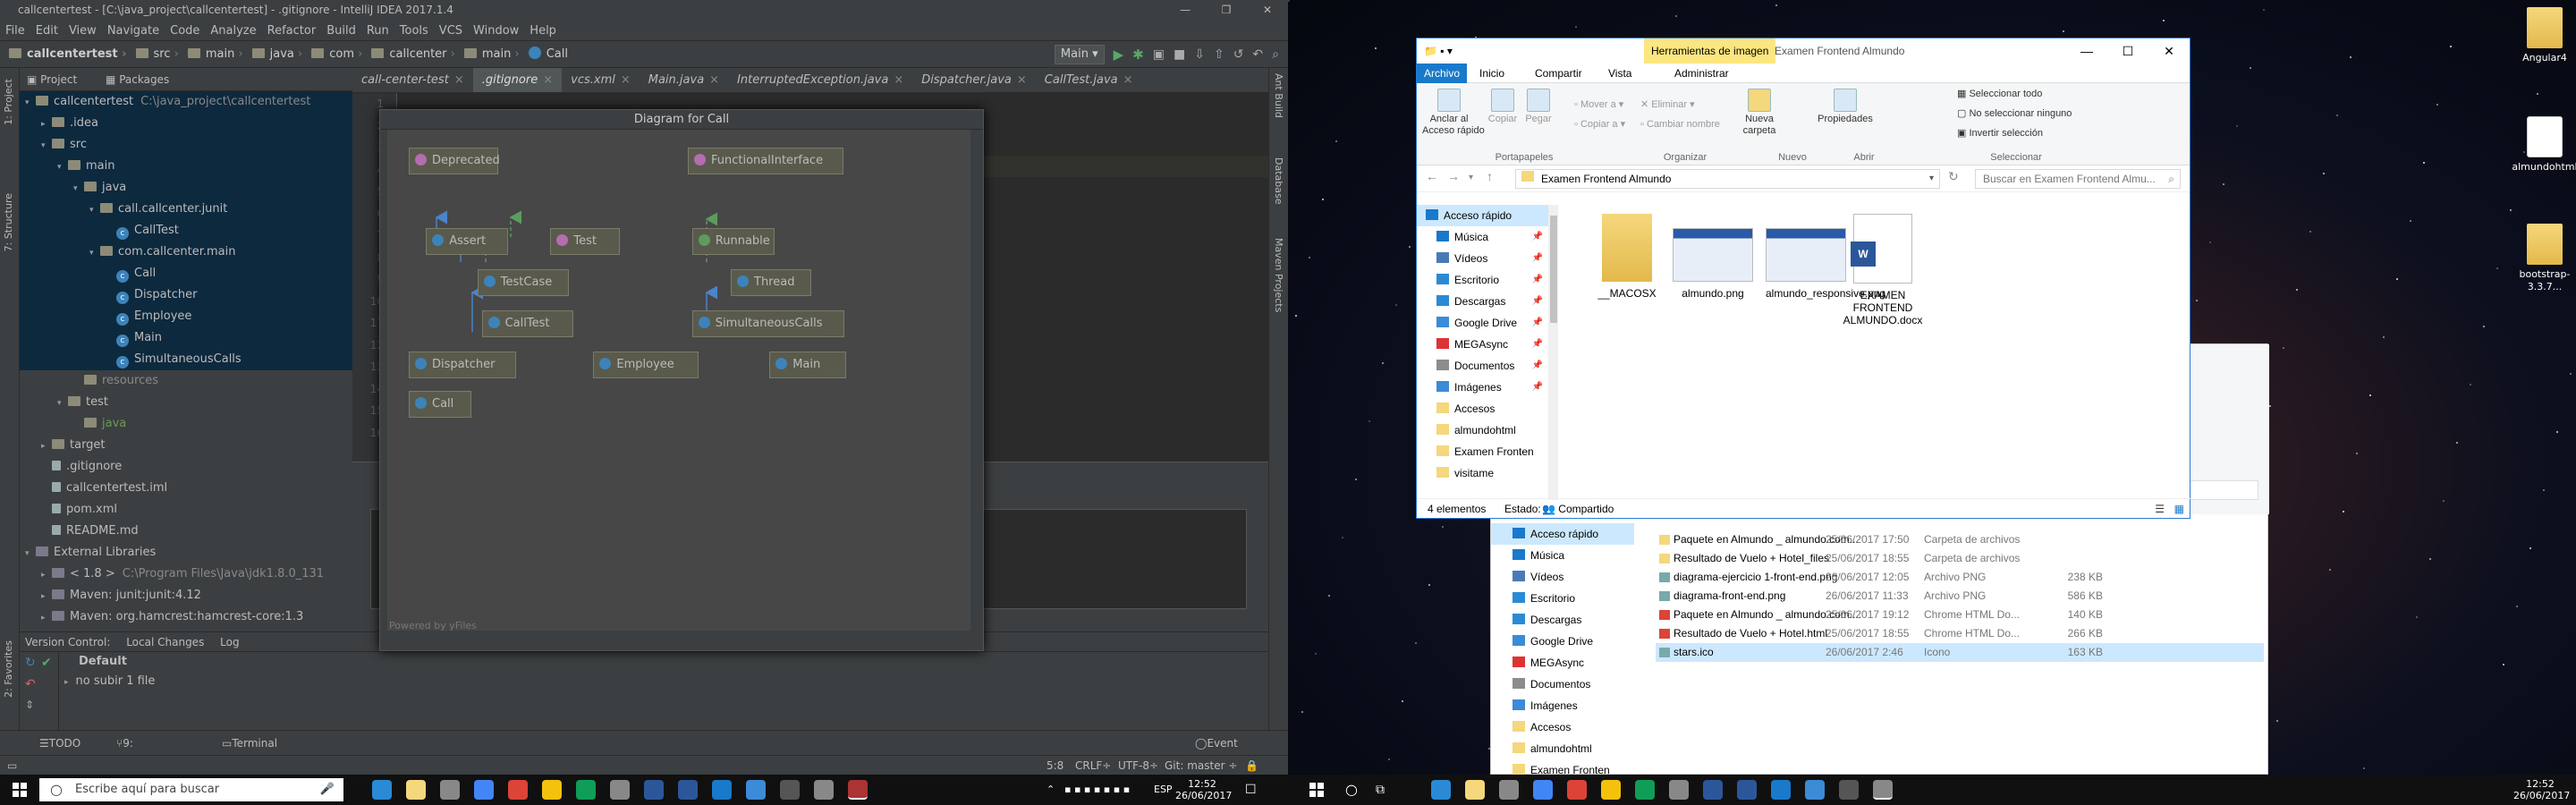 The image size is (2576, 805). What do you see at coordinates (229, 642) in the screenshot?
I see `log-tab: Log` at bounding box center [229, 642].